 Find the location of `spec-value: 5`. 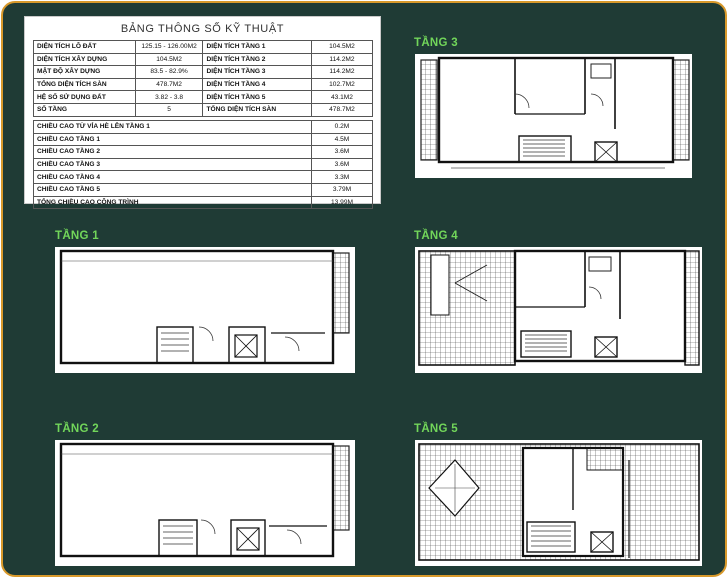

spec-value: 5 is located at coordinates (169, 109).